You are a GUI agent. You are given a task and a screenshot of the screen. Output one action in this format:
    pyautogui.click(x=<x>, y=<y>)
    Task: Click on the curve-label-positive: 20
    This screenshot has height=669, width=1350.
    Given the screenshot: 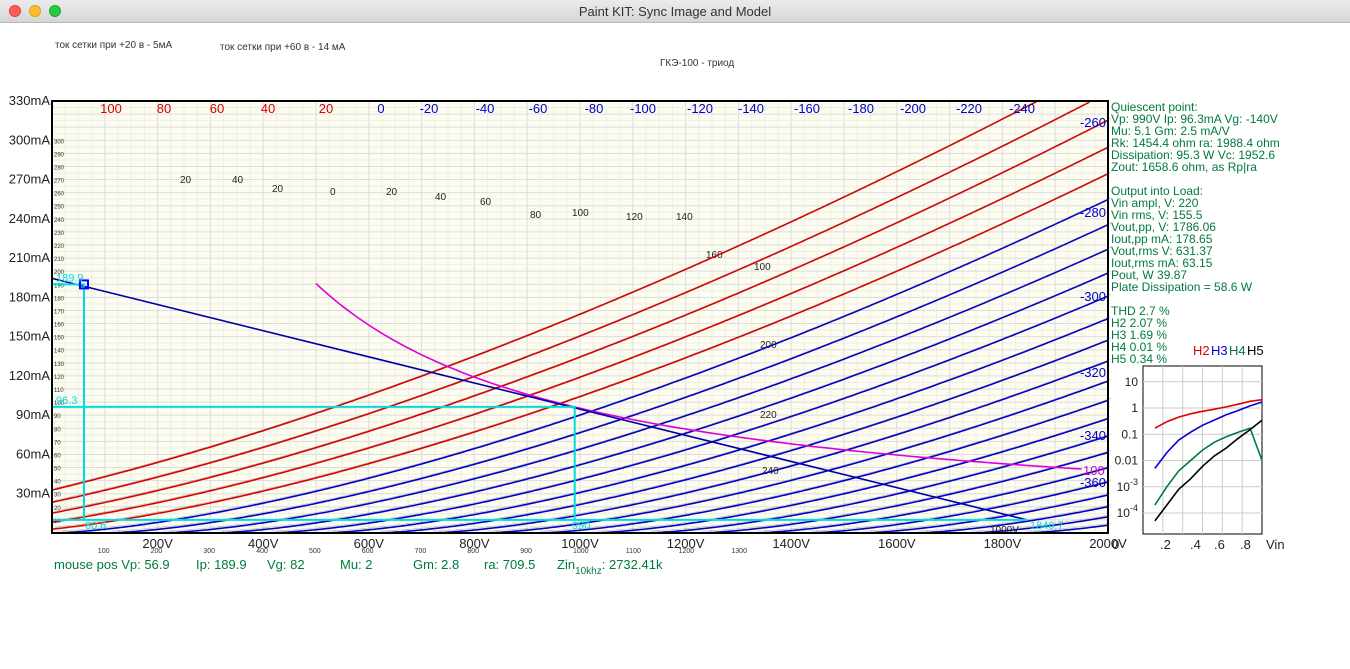 What is the action you would take?
    pyautogui.click(x=326, y=108)
    